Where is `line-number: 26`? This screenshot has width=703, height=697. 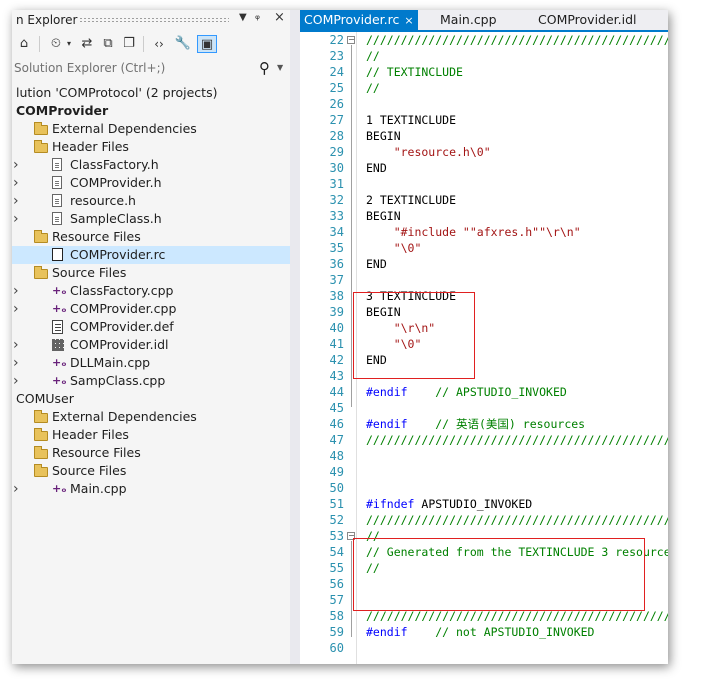
line-number: 26 is located at coordinates (336, 104).